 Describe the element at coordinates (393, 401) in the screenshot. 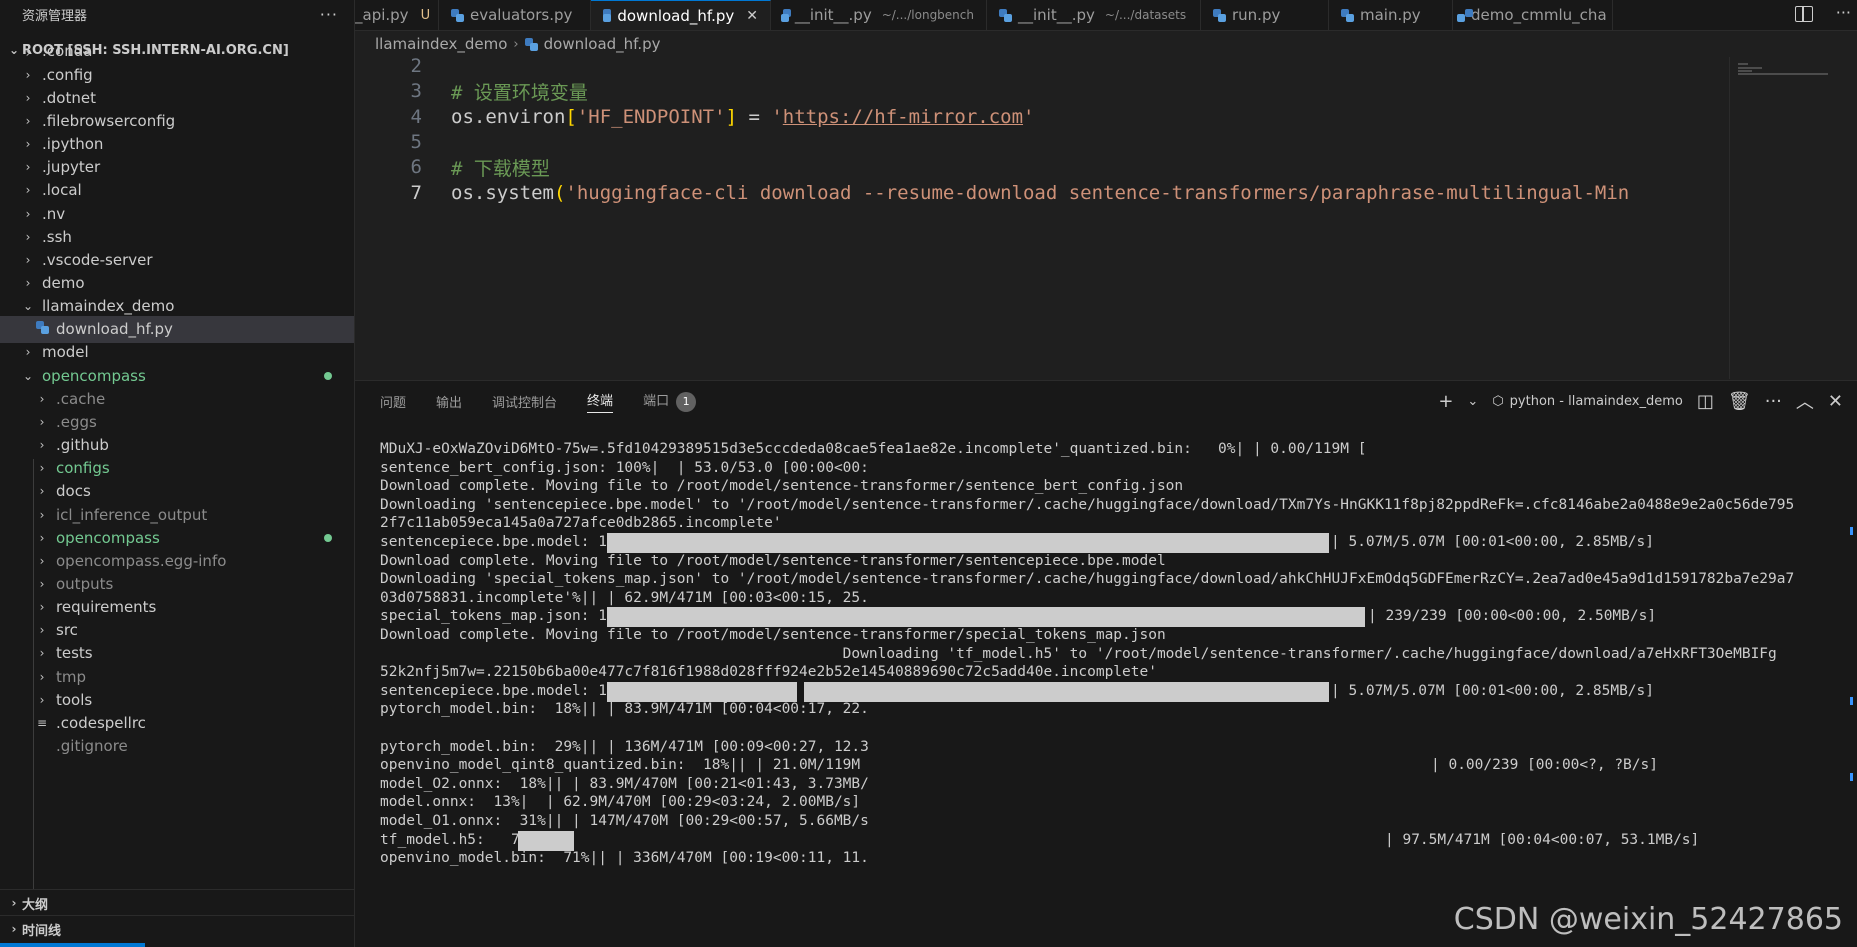

I see `tab-problems: 问题` at that location.